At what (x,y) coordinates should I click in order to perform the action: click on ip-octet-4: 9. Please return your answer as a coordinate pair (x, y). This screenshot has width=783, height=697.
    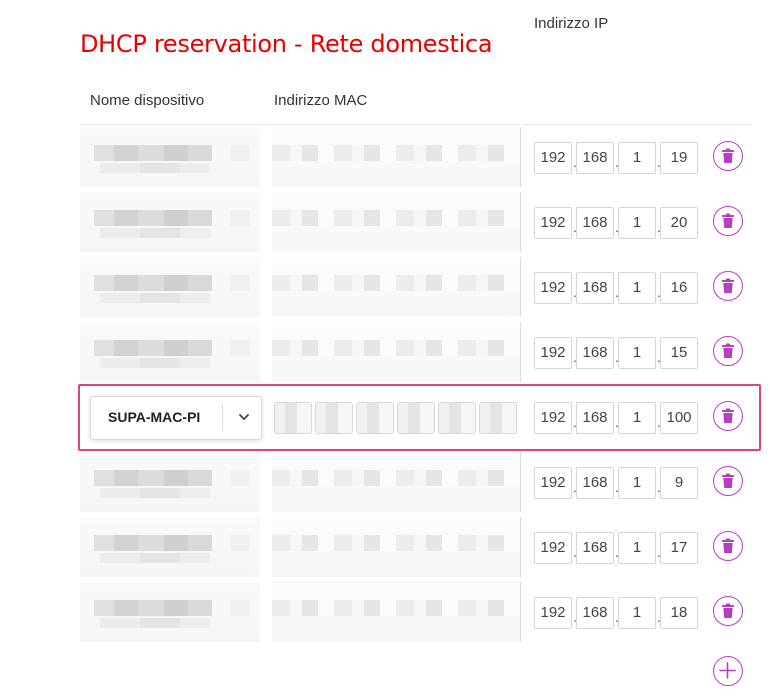
    Looking at the image, I should click on (679, 483).